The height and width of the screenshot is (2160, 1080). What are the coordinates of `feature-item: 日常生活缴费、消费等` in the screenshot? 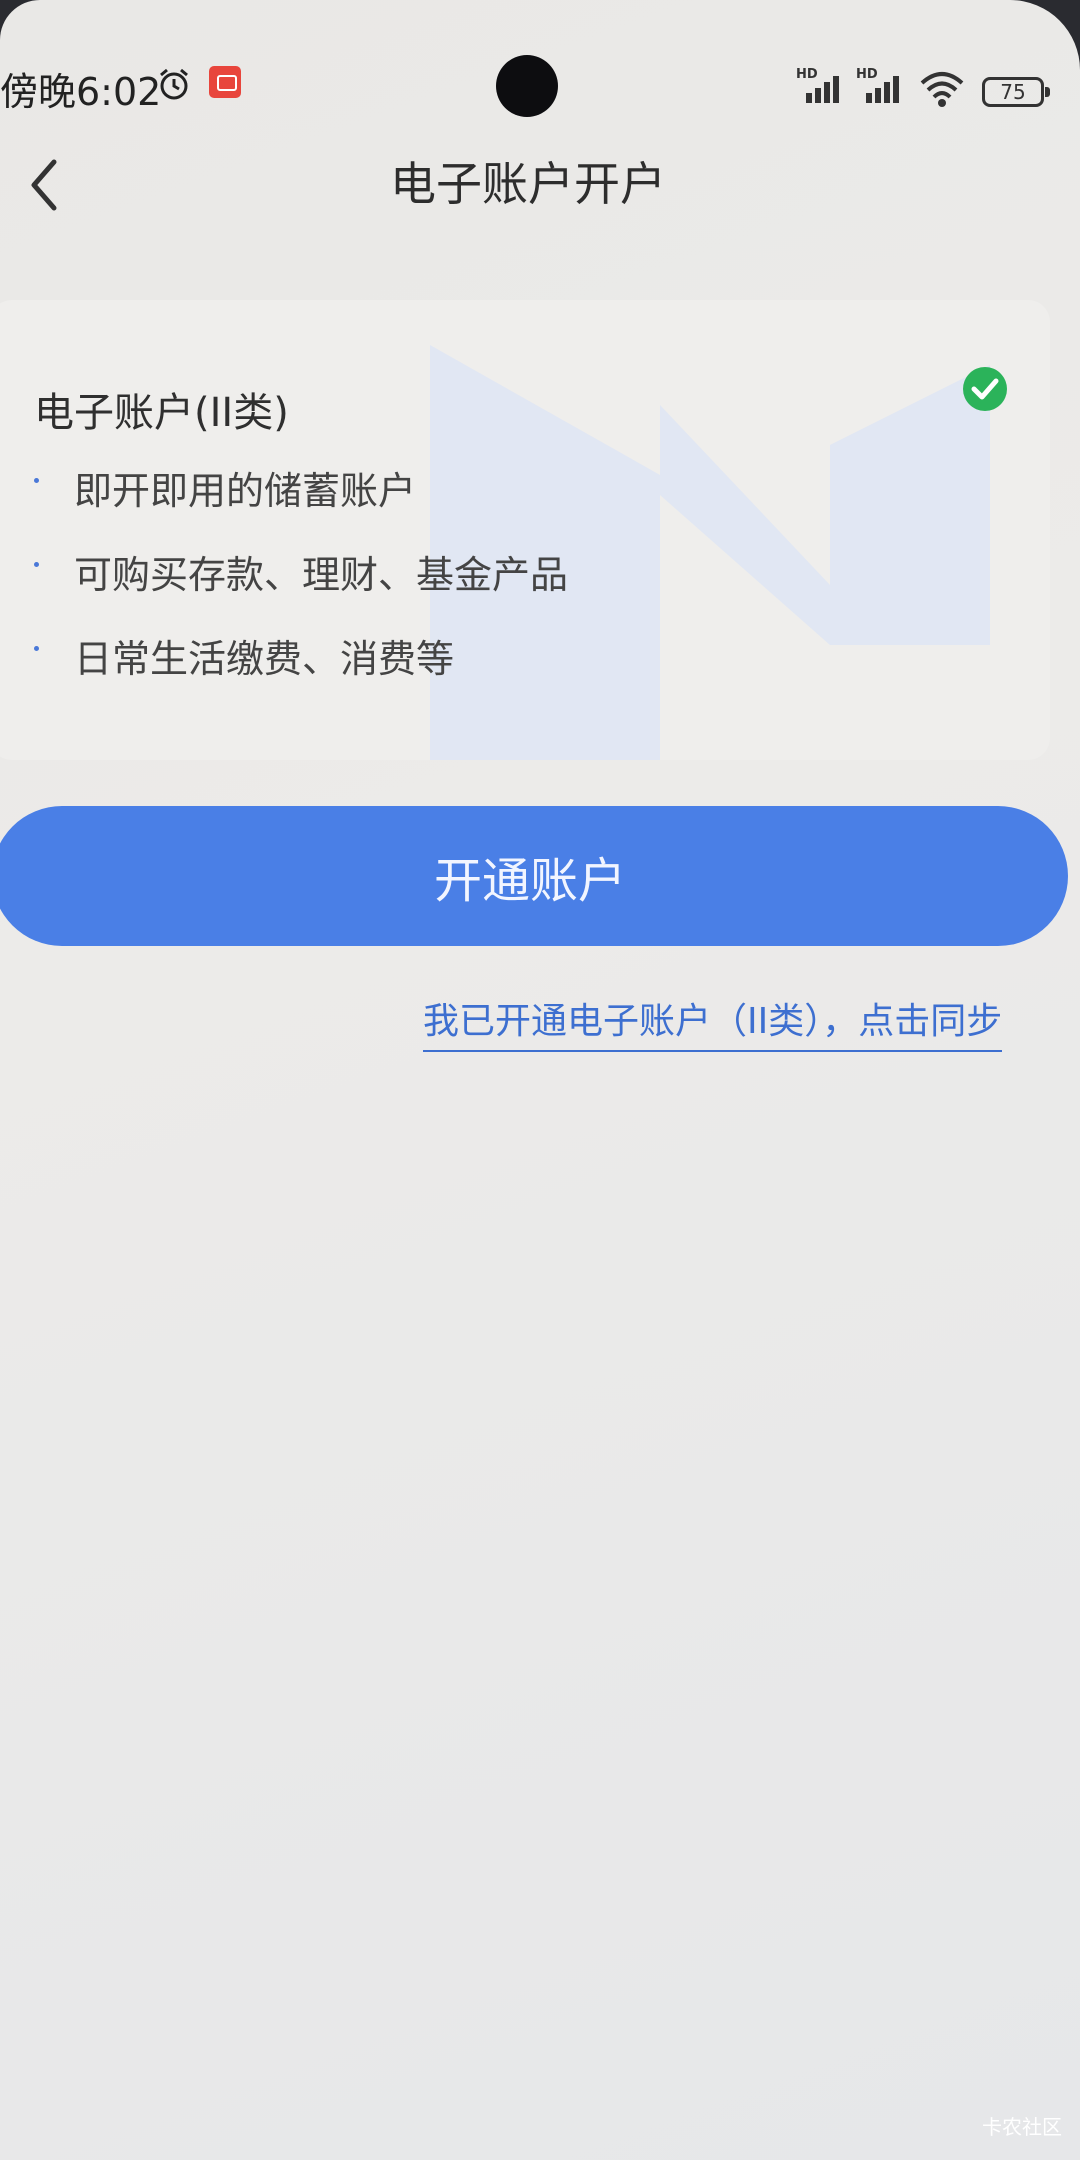 It's located at (301, 670).